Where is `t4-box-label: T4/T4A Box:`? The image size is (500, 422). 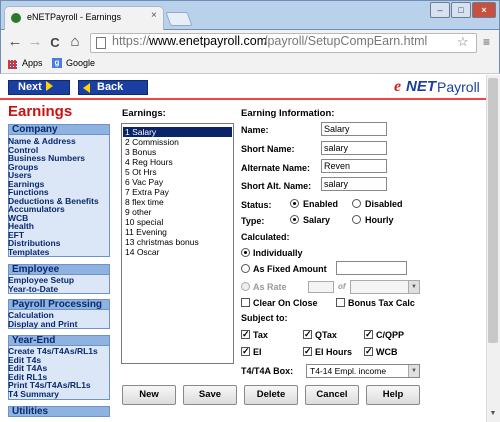
t4-box-label: T4/T4A Box: is located at coordinates (267, 371).